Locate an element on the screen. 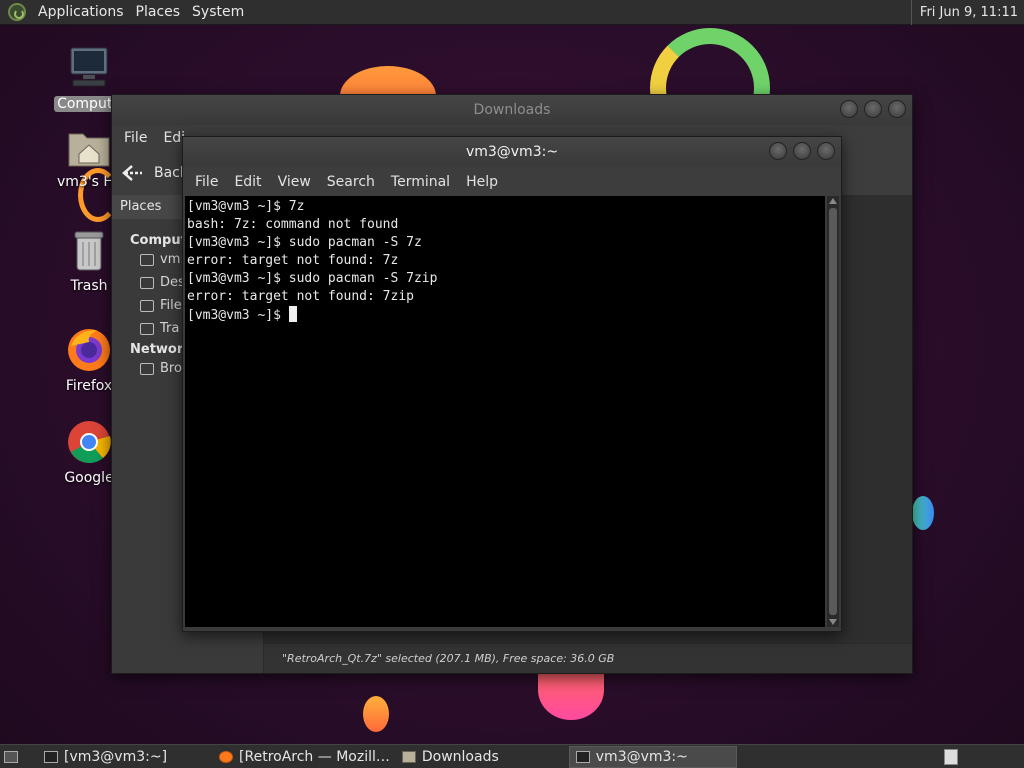 The image size is (1024, 768). sidebar-item-label: File is located at coordinates (171, 305).